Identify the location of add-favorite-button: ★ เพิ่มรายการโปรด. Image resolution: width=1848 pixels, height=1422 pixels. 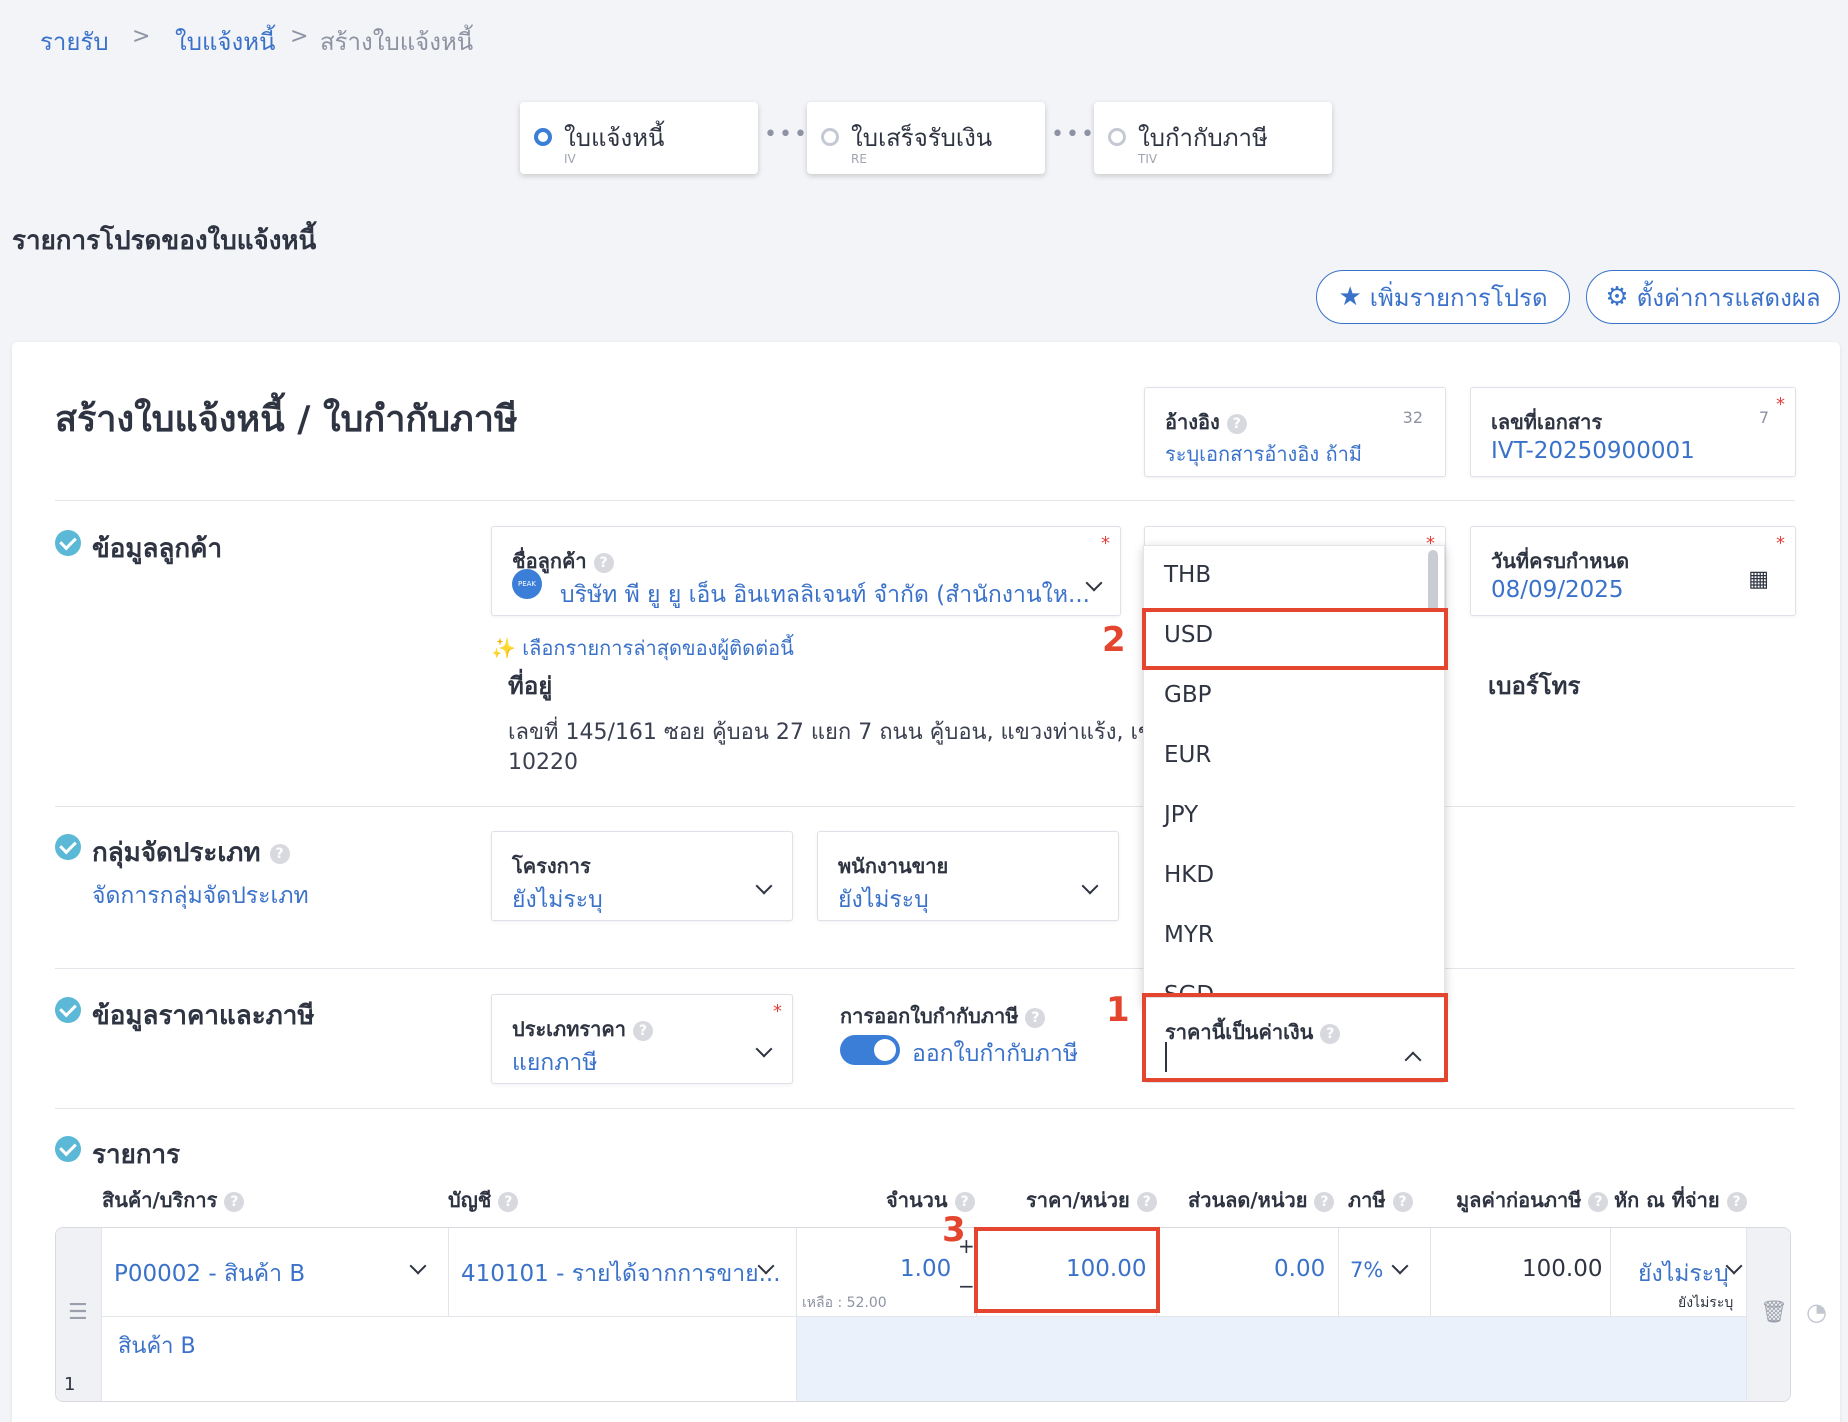
(1443, 297).